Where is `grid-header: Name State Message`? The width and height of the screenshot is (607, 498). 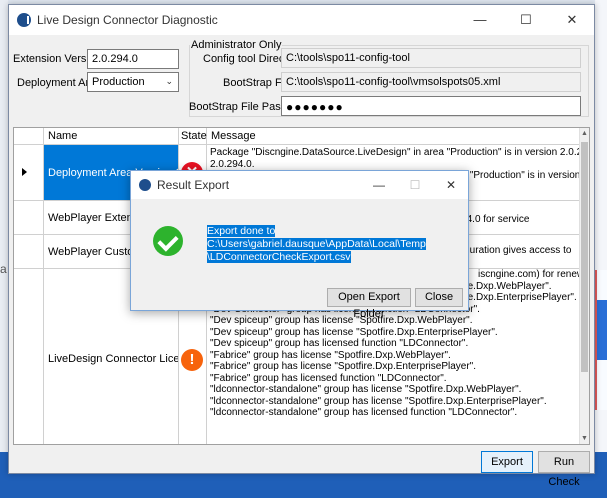
grid-header: Name State Message is located at coordinates (301, 136).